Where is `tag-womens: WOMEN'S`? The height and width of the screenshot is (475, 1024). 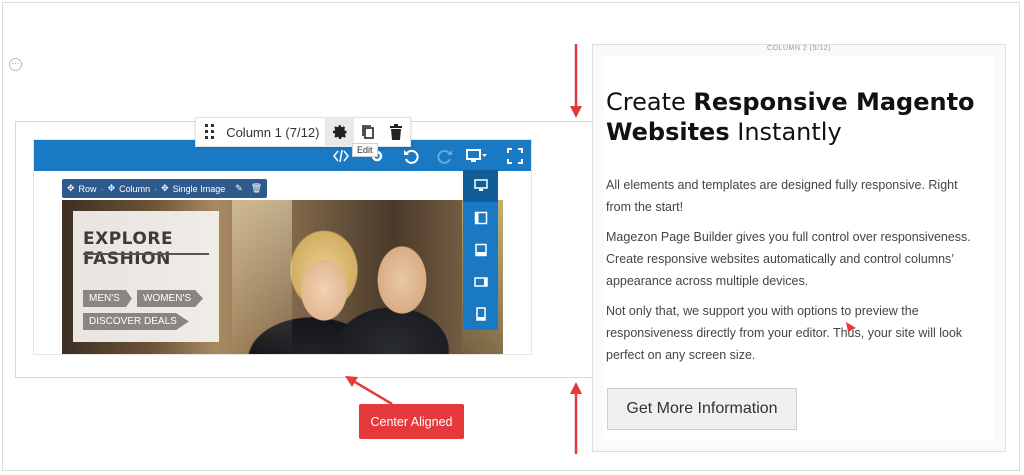 tag-womens: WOMEN'S is located at coordinates (170, 298).